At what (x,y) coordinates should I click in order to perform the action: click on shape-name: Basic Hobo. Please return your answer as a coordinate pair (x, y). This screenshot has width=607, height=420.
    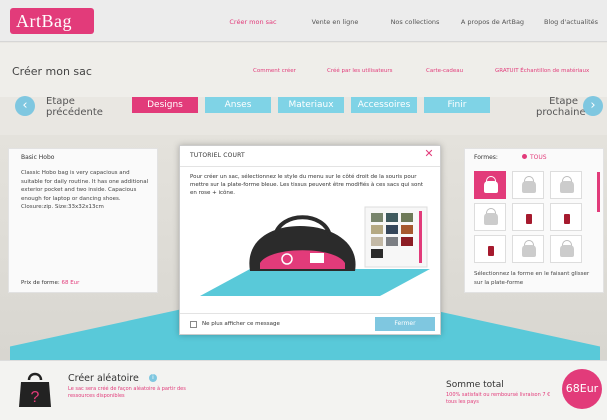
    Looking at the image, I should click on (38, 157).